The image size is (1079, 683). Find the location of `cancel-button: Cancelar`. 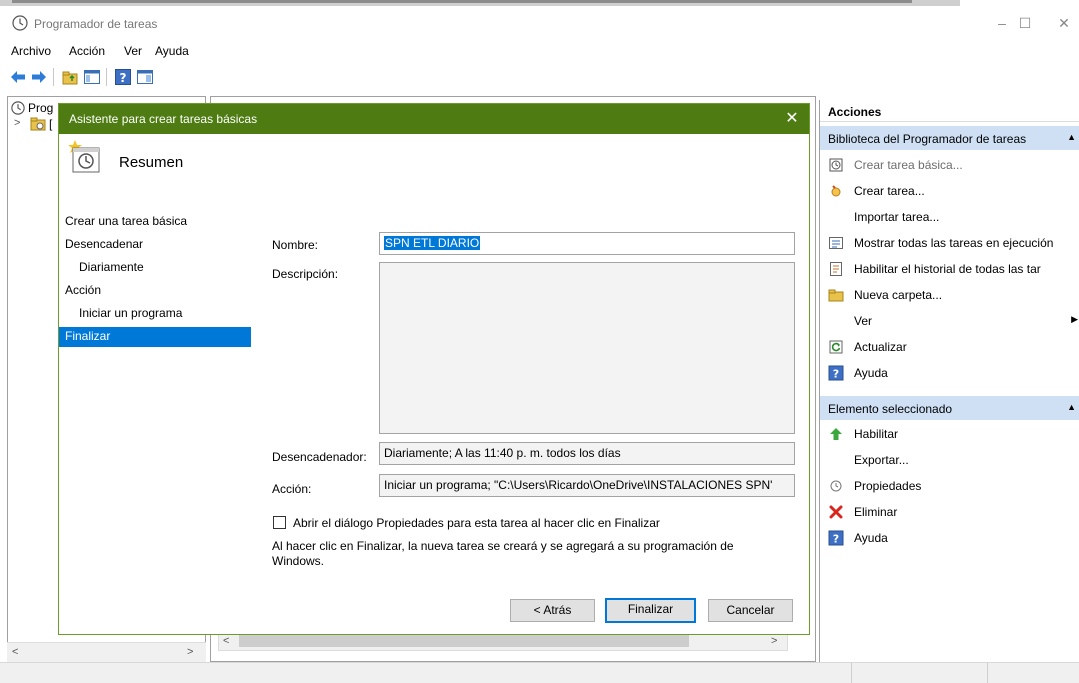

cancel-button: Cancelar is located at coordinates (750, 610).